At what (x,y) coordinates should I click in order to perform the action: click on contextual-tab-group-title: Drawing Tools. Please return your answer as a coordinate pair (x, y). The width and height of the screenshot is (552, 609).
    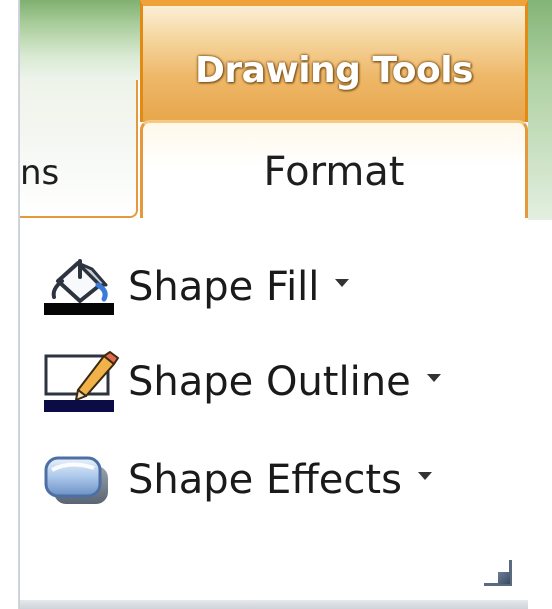
    Looking at the image, I should click on (334, 70).